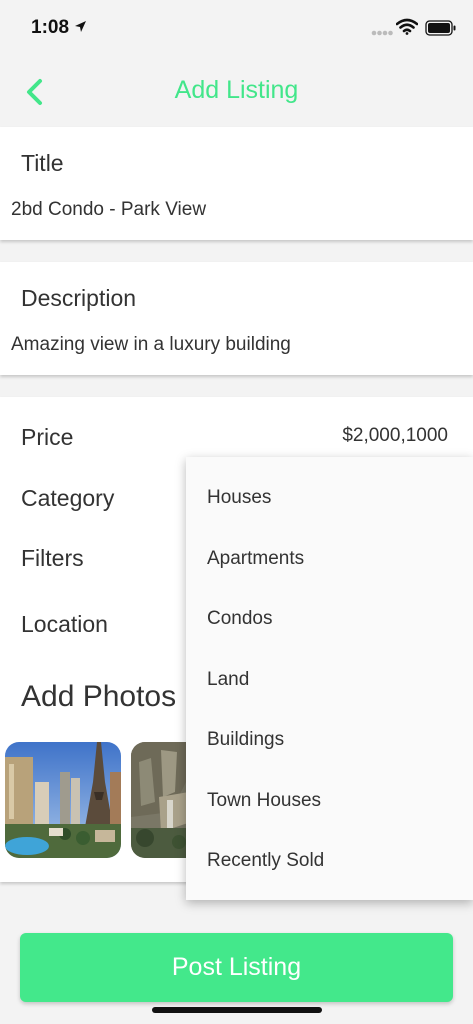 Image resolution: width=473 pixels, height=1024 pixels. What do you see at coordinates (228, 680) in the screenshot?
I see `dropdown-option-land: Land` at bounding box center [228, 680].